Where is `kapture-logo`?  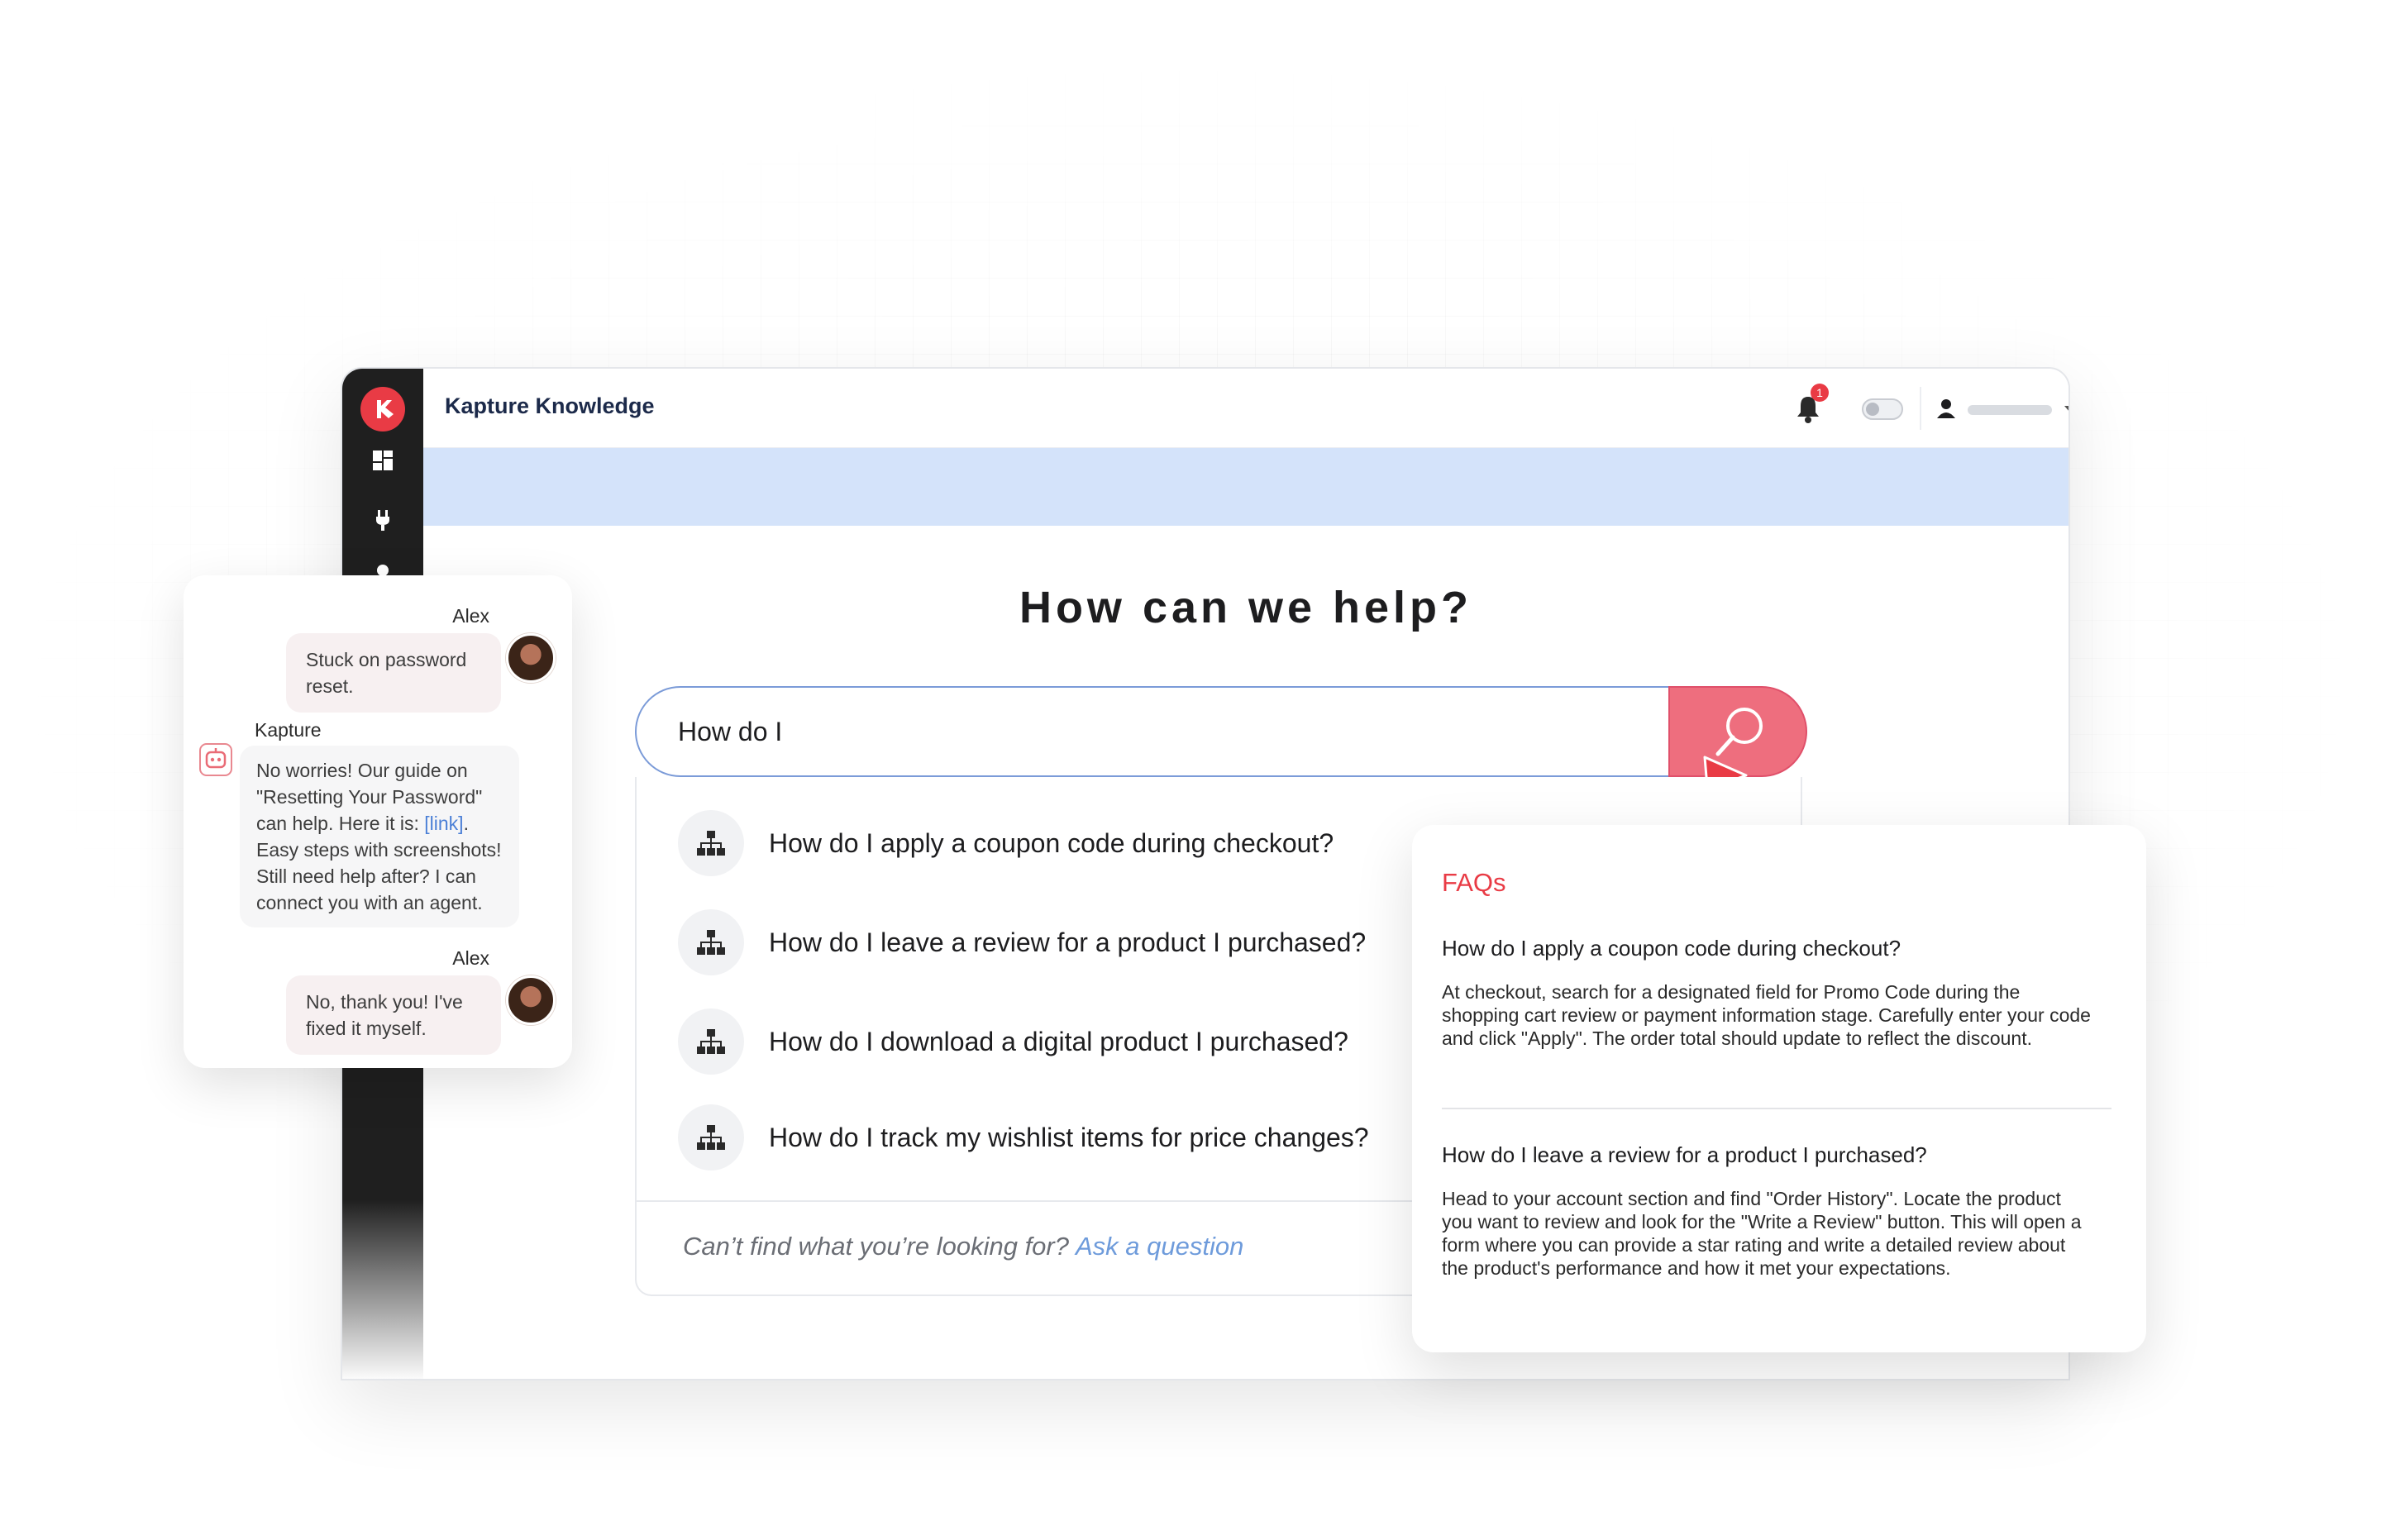
kapture-logo is located at coordinates (383, 409).